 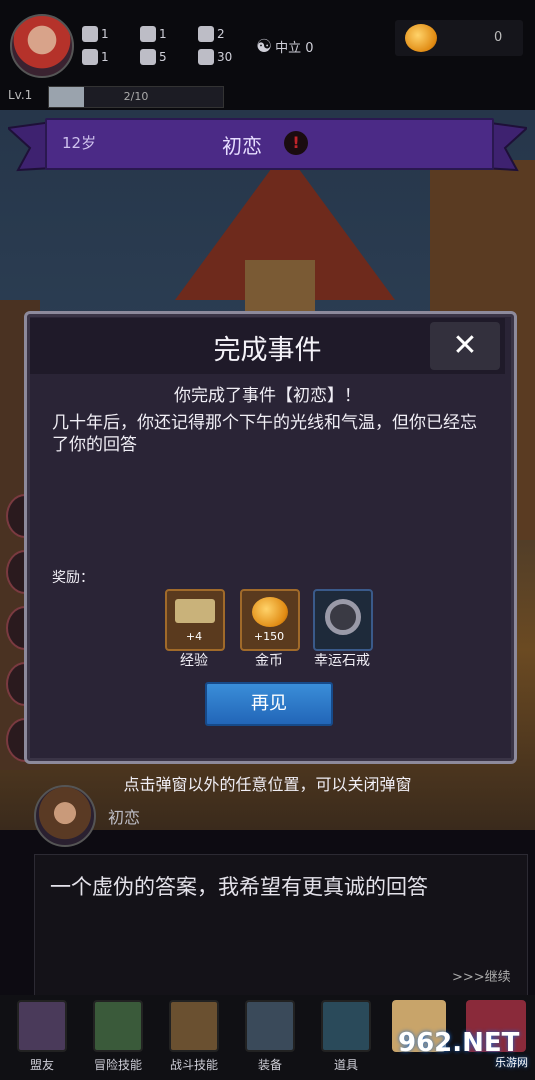 What do you see at coordinates (20, 95) in the screenshot?
I see `level-label: Lv.1` at bounding box center [20, 95].